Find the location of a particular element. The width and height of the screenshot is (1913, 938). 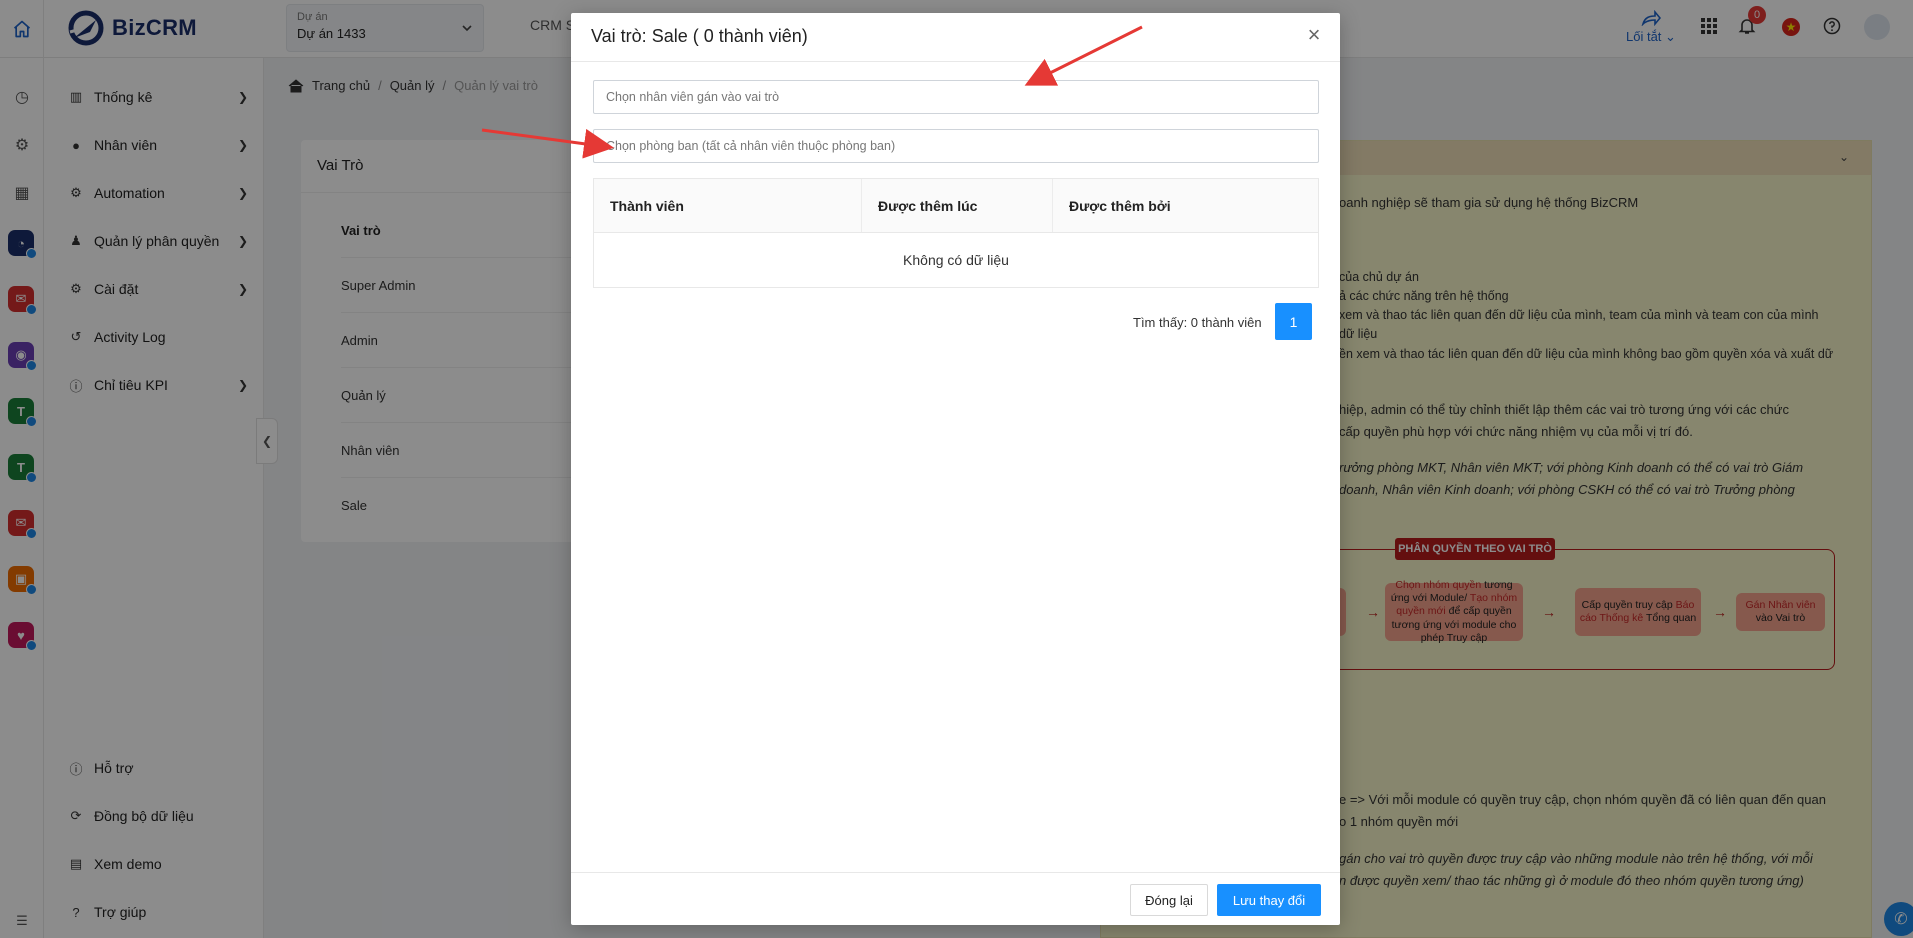

column-header-added-by: Được thêm bởi is located at coordinates (1120, 205).